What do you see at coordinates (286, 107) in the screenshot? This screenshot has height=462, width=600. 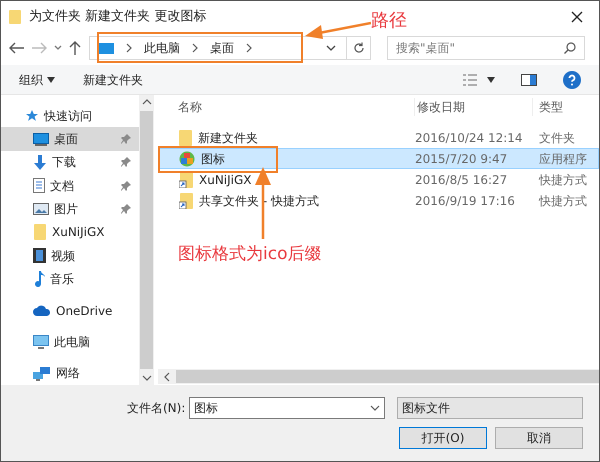 I see `column-header: 名称` at bounding box center [286, 107].